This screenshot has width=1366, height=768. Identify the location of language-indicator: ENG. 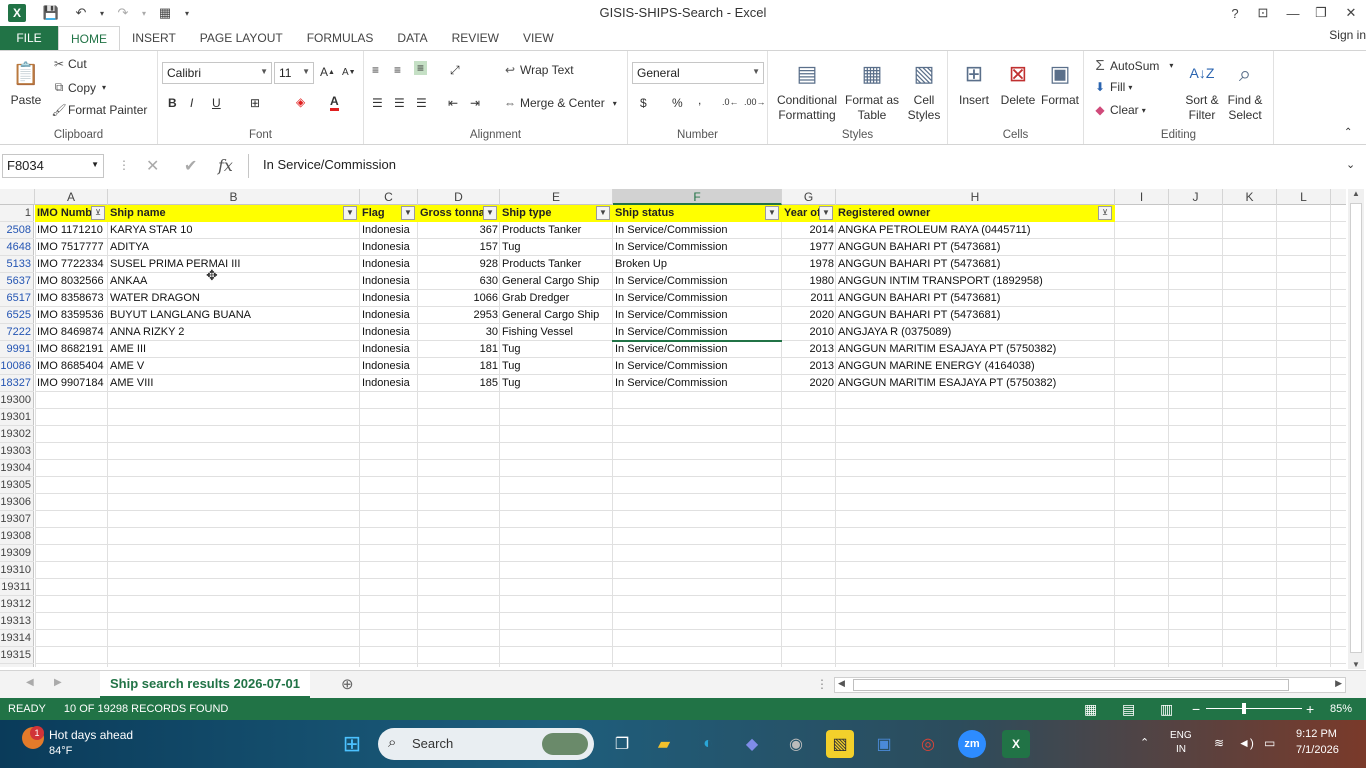
(1181, 735).